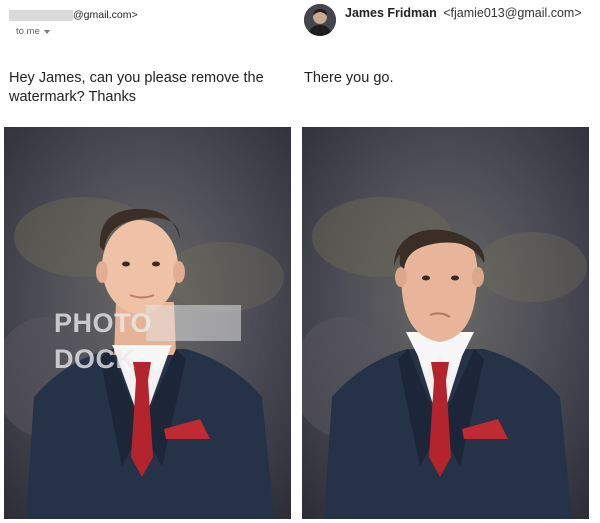 Image resolution: width=600 pixels, height=523 pixels. I want to click on avatar-image, so click(320, 20).